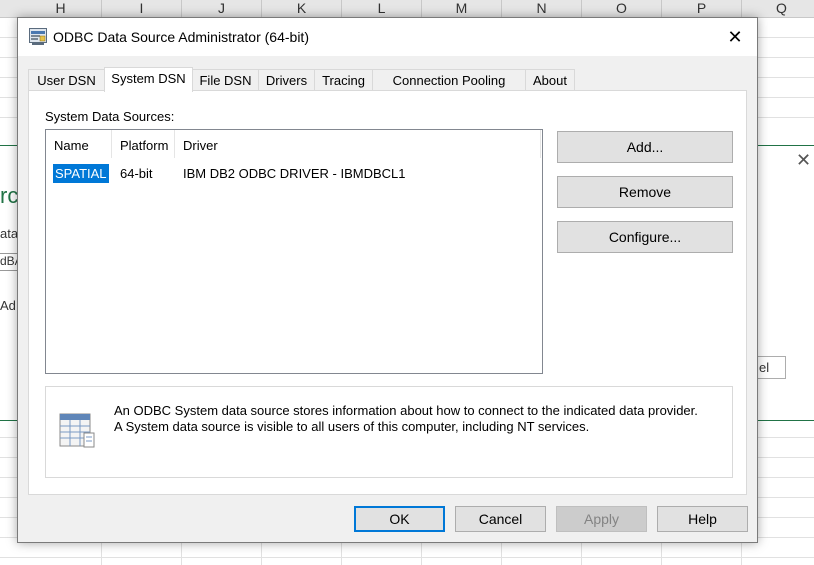 The width and height of the screenshot is (814, 565). I want to click on row-name-cell: SPATIAL, so click(81, 173).